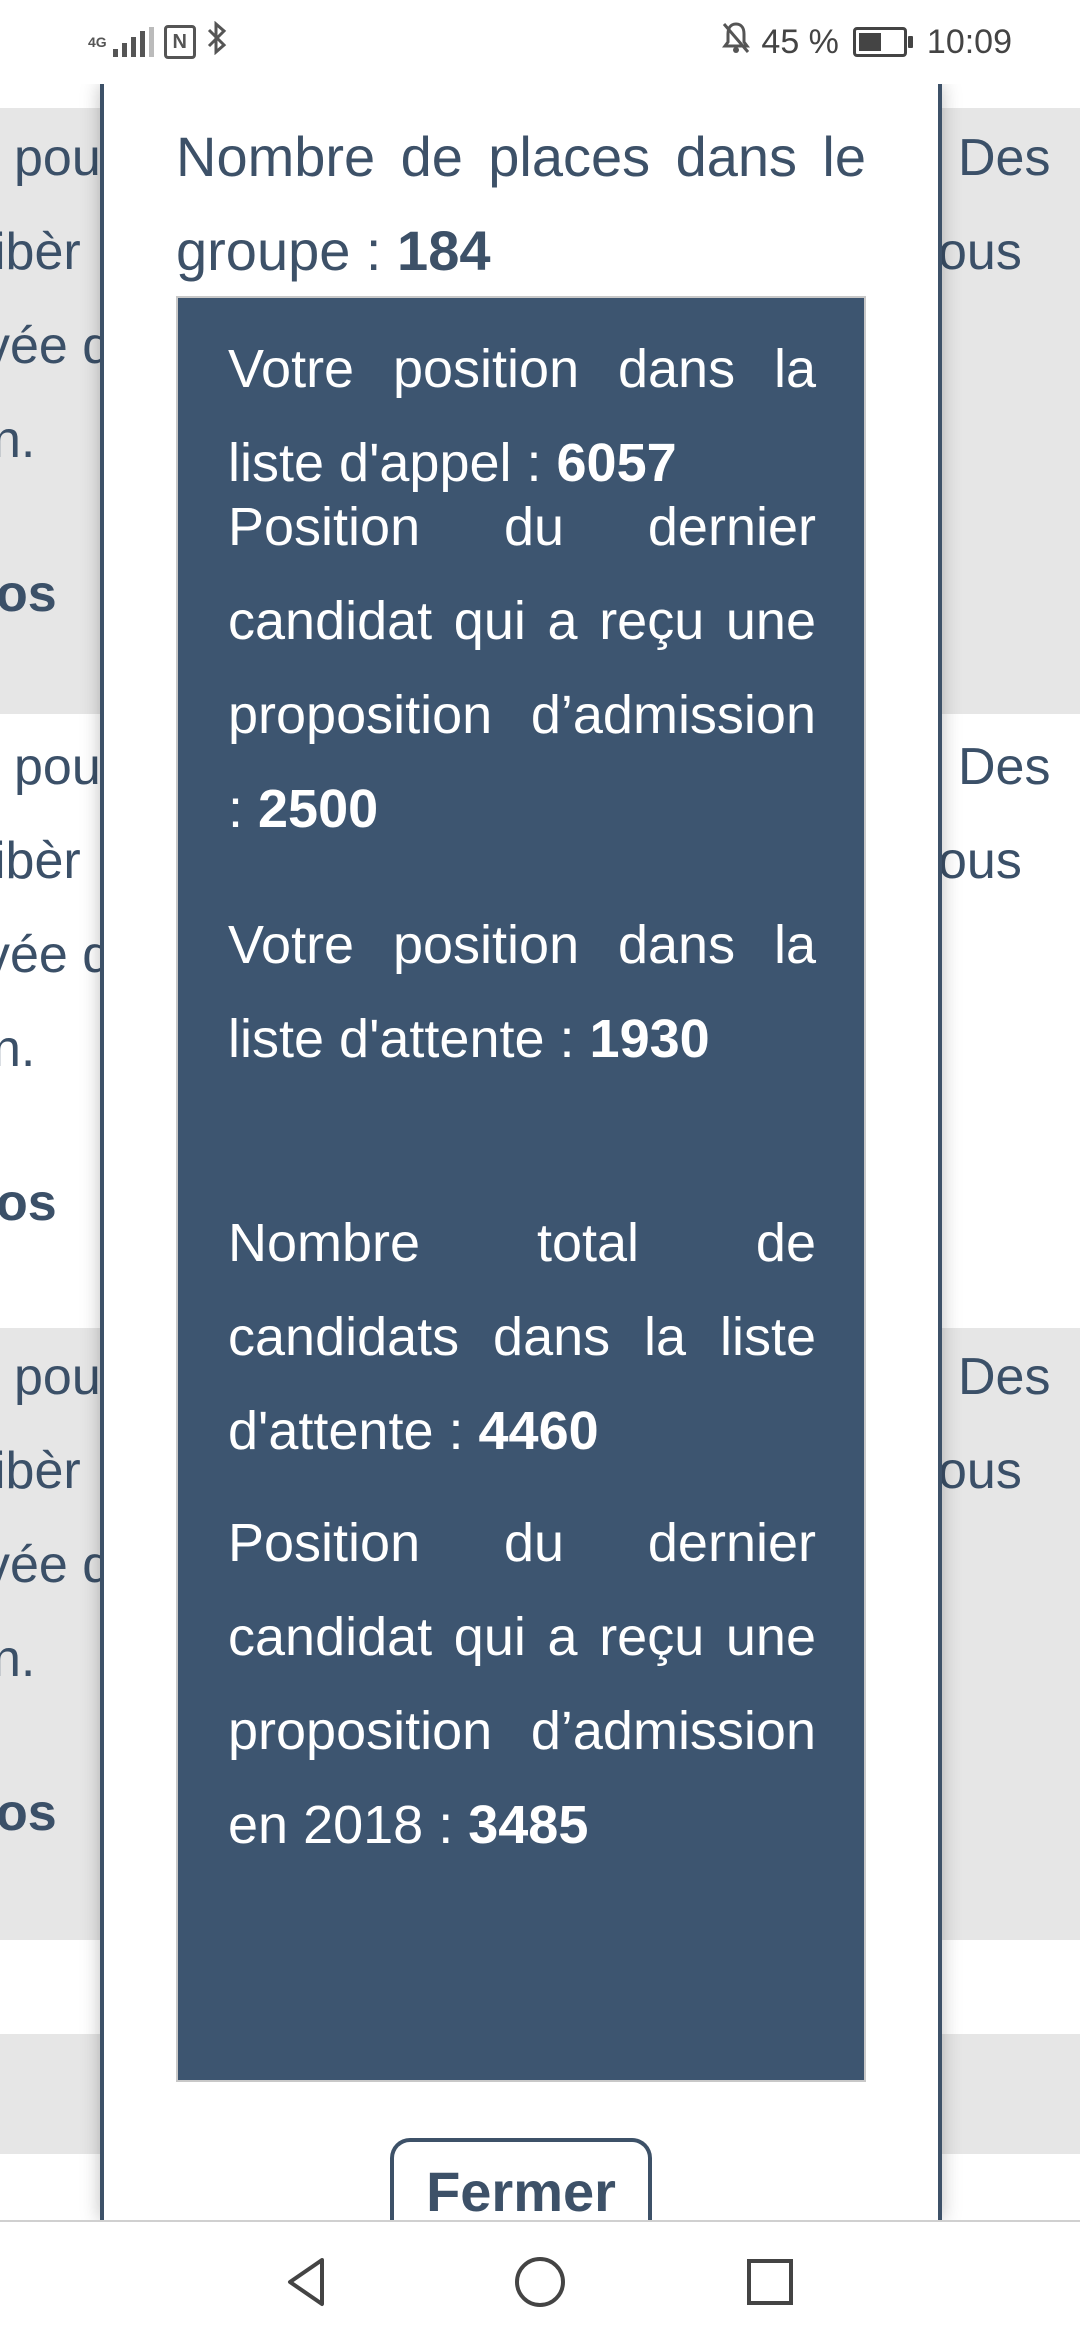  What do you see at coordinates (158, 42) in the screenshot?
I see `status-left: 4G N` at bounding box center [158, 42].